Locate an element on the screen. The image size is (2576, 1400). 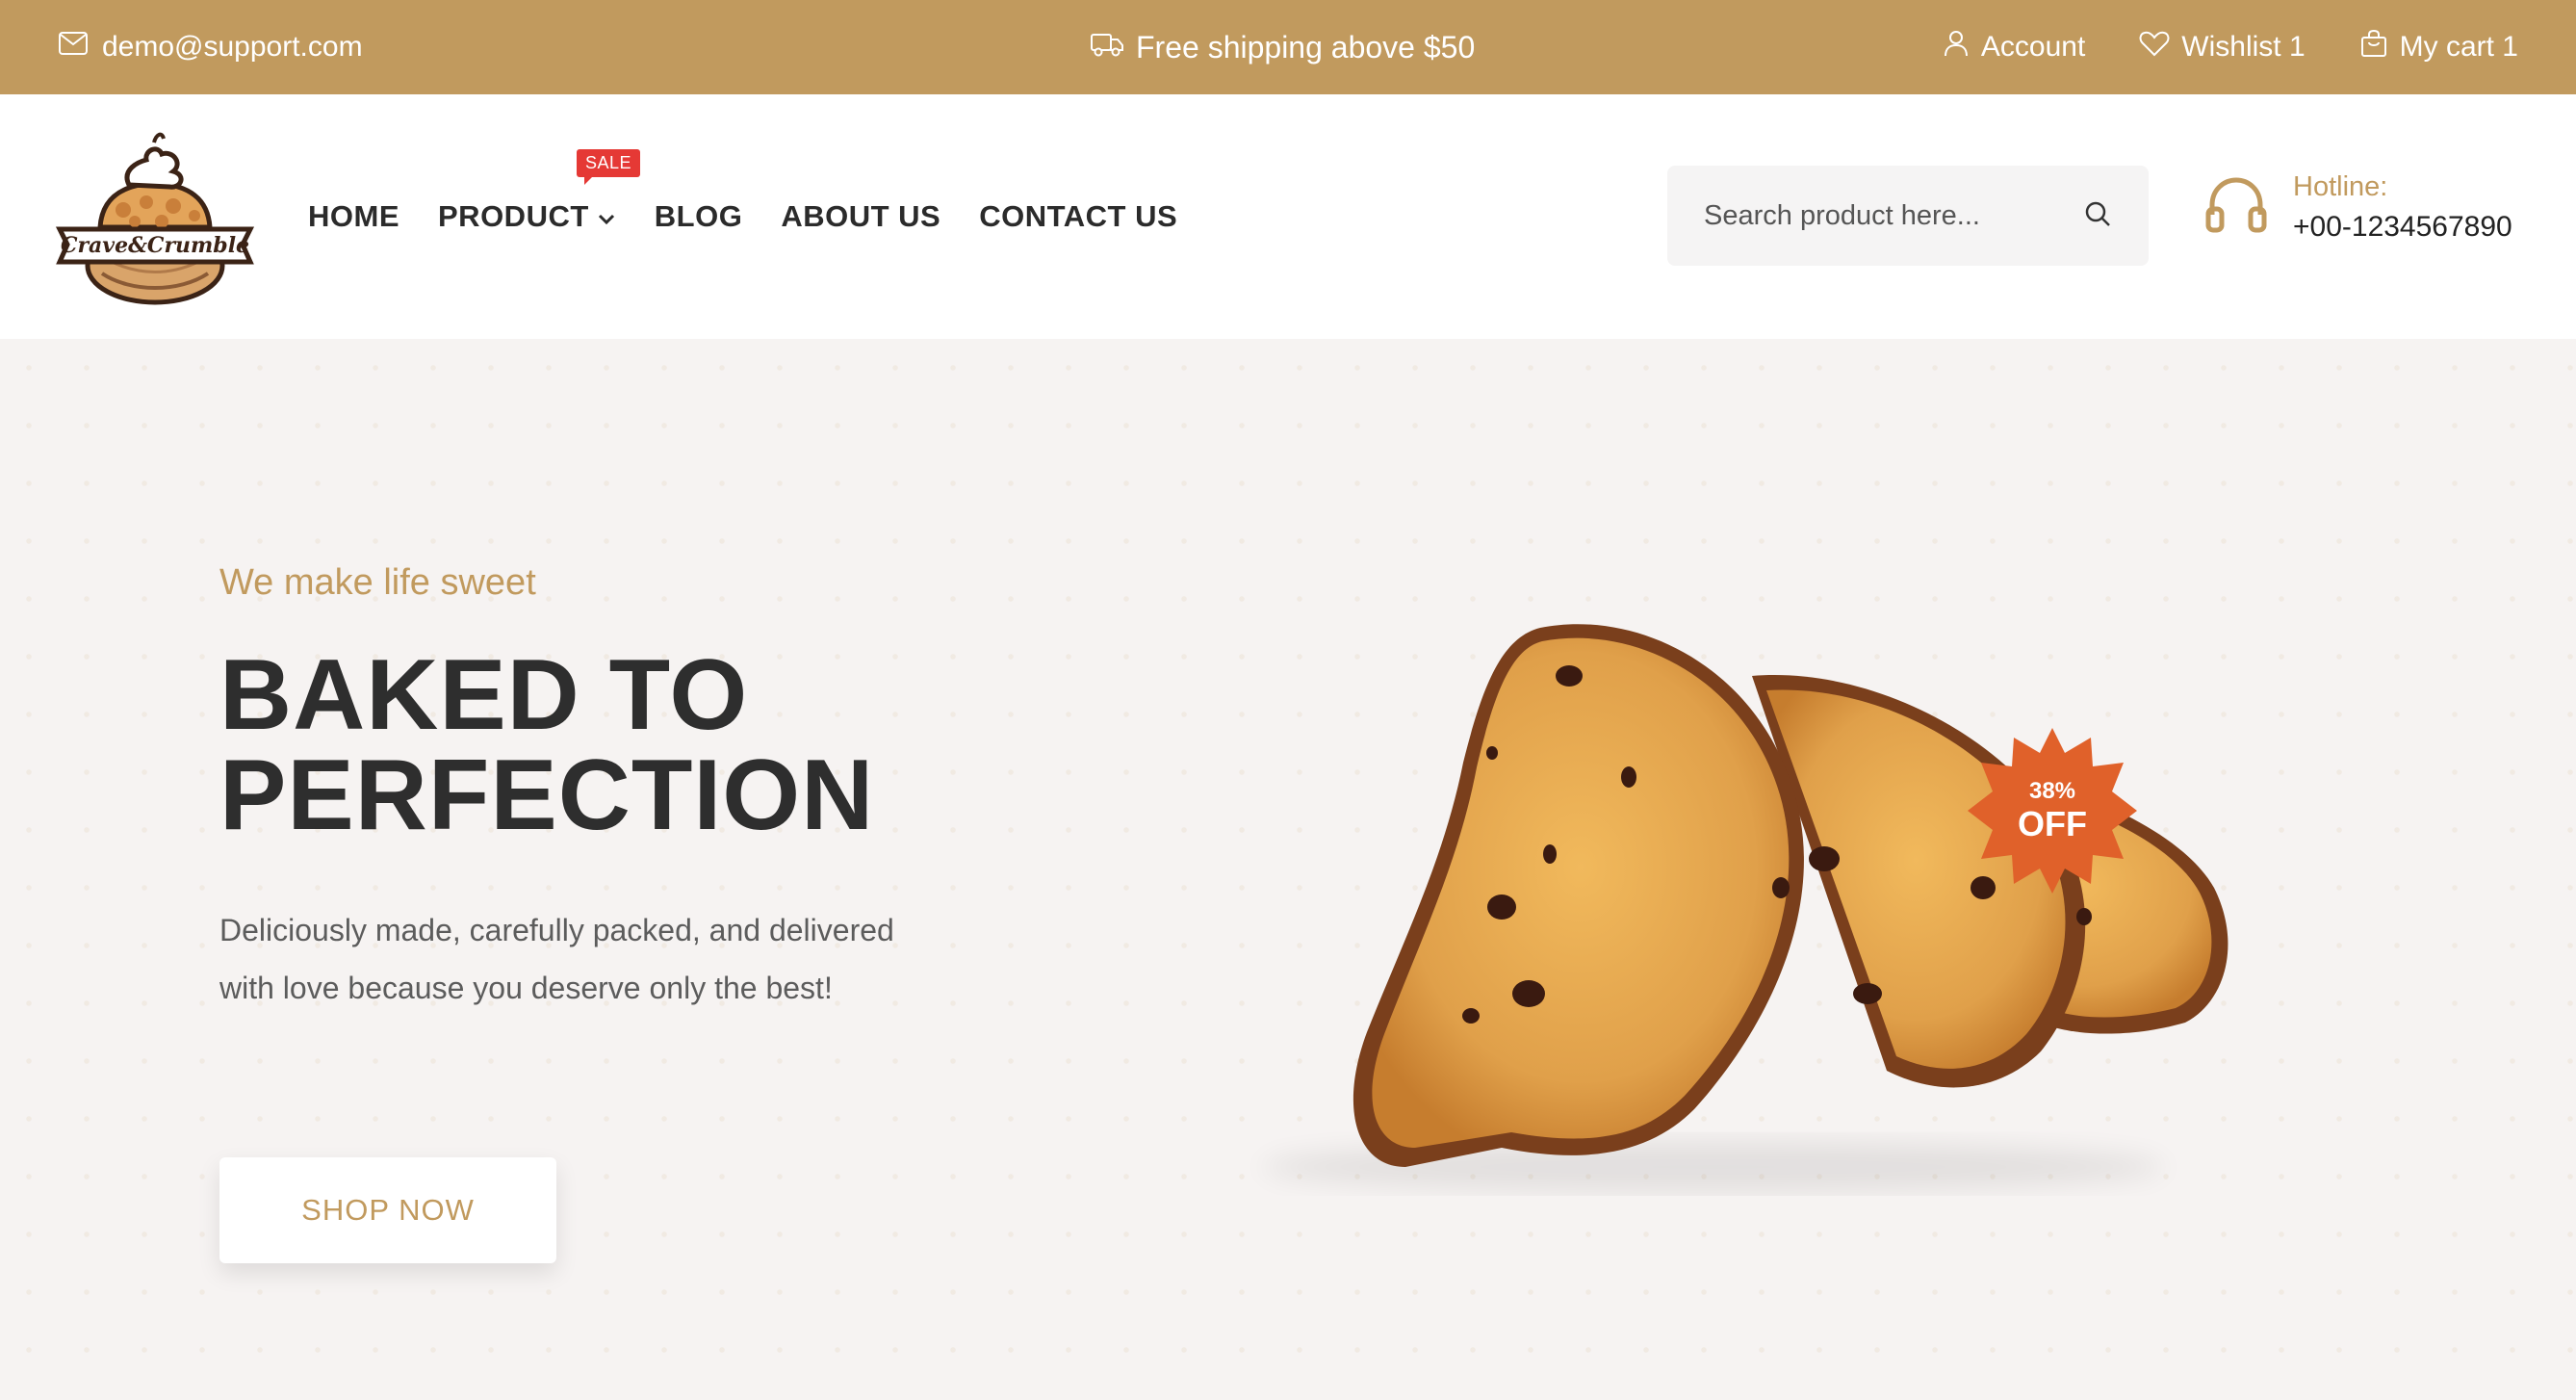
nav-about: ABOUT US is located at coordinates (861, 216).